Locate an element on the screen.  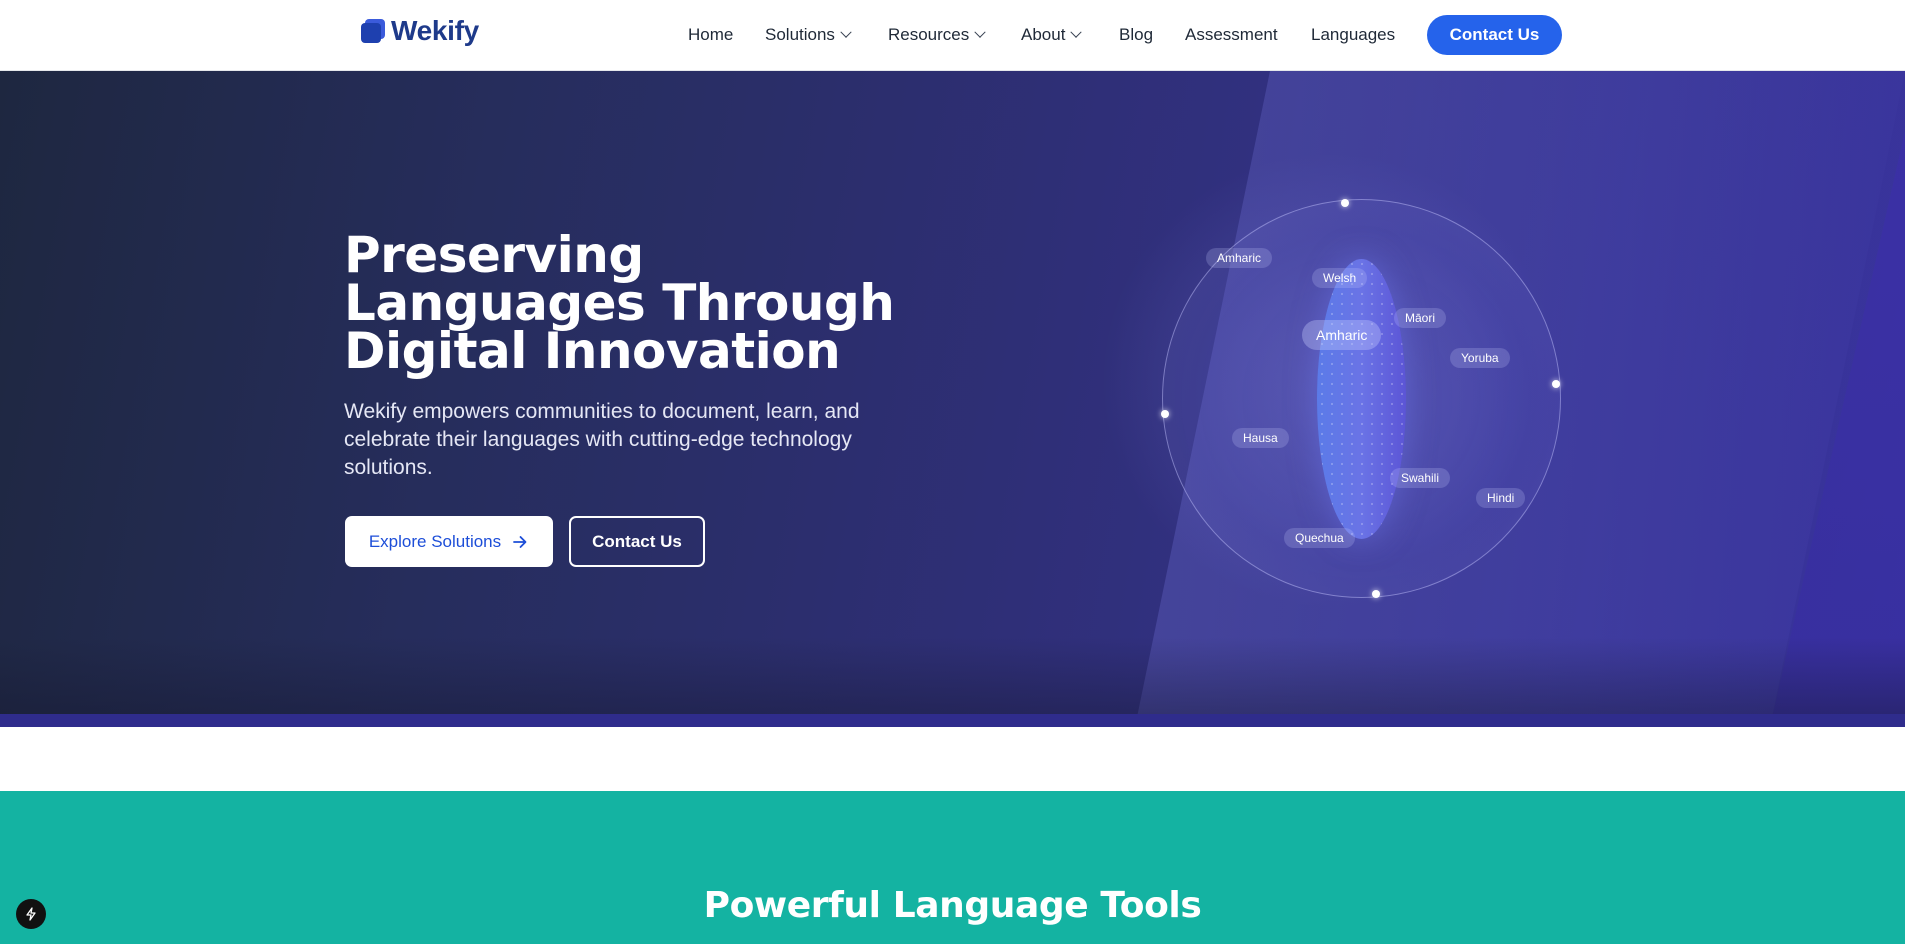
stacked-squares-icon is located at coordinates (373, 31).